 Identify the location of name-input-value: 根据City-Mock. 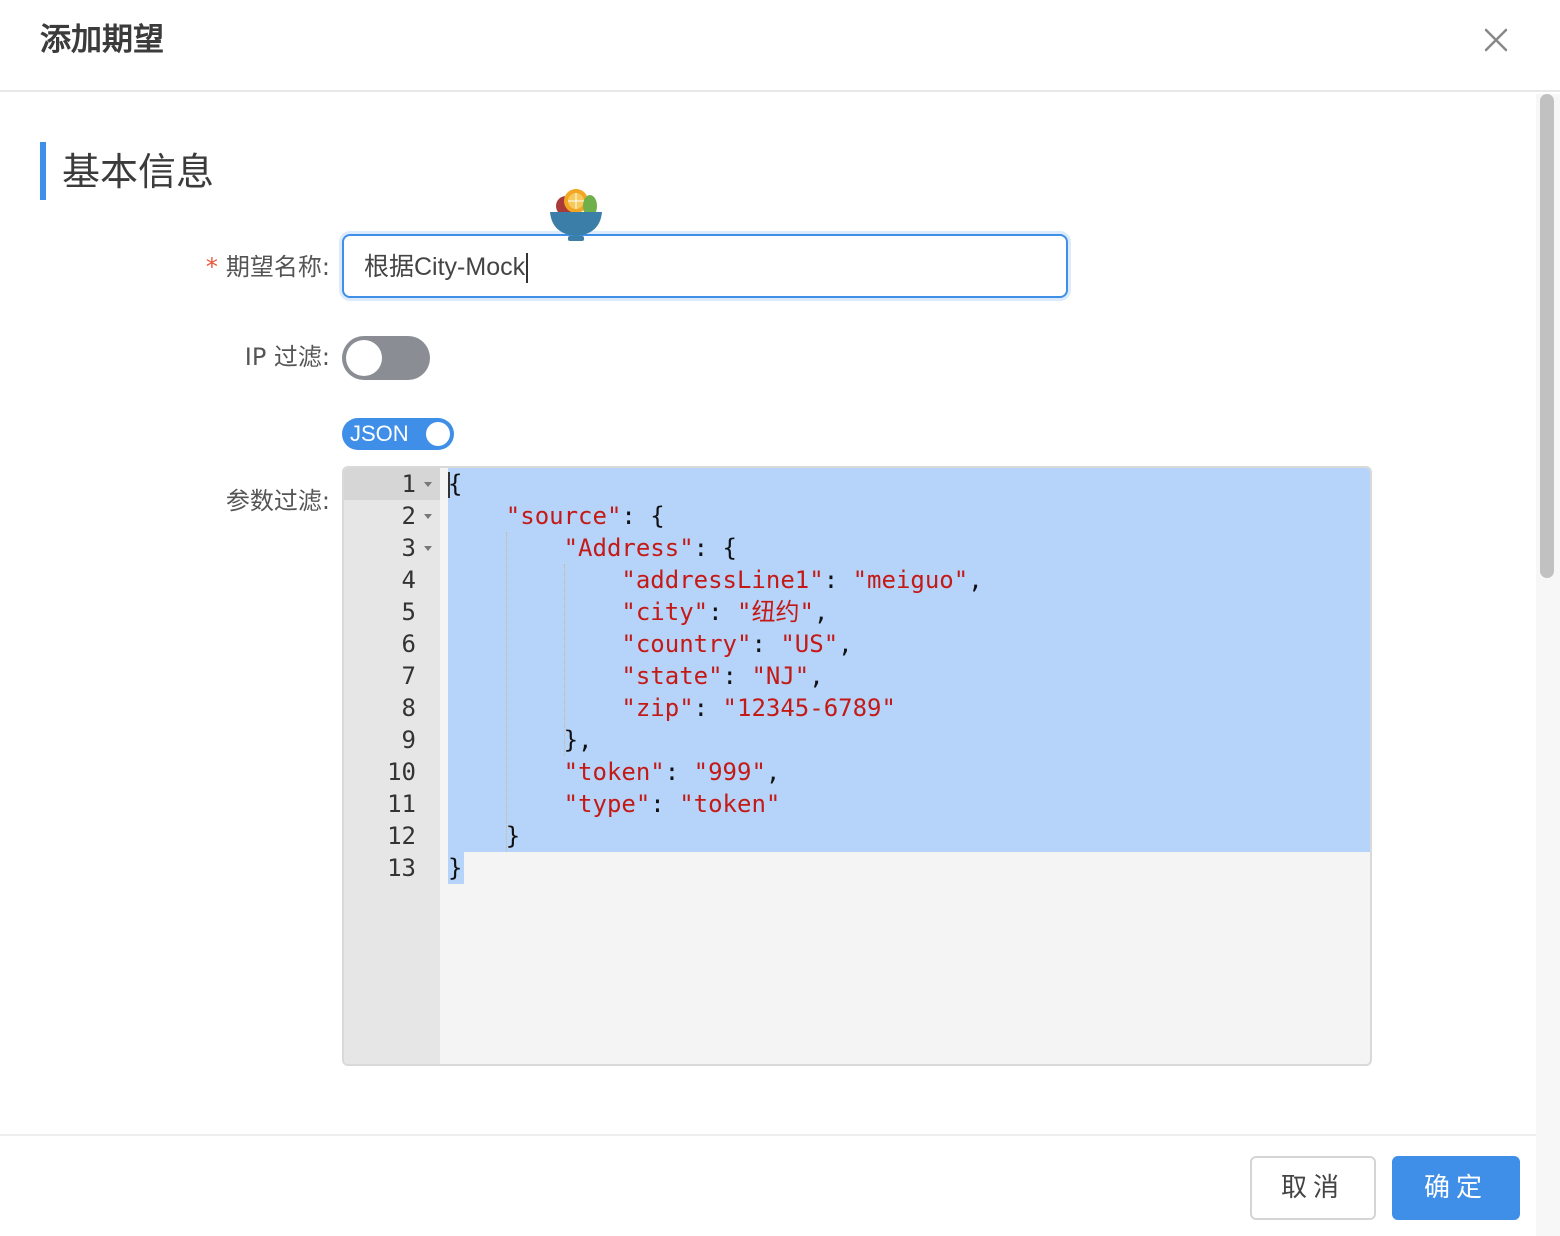
(445, 267).